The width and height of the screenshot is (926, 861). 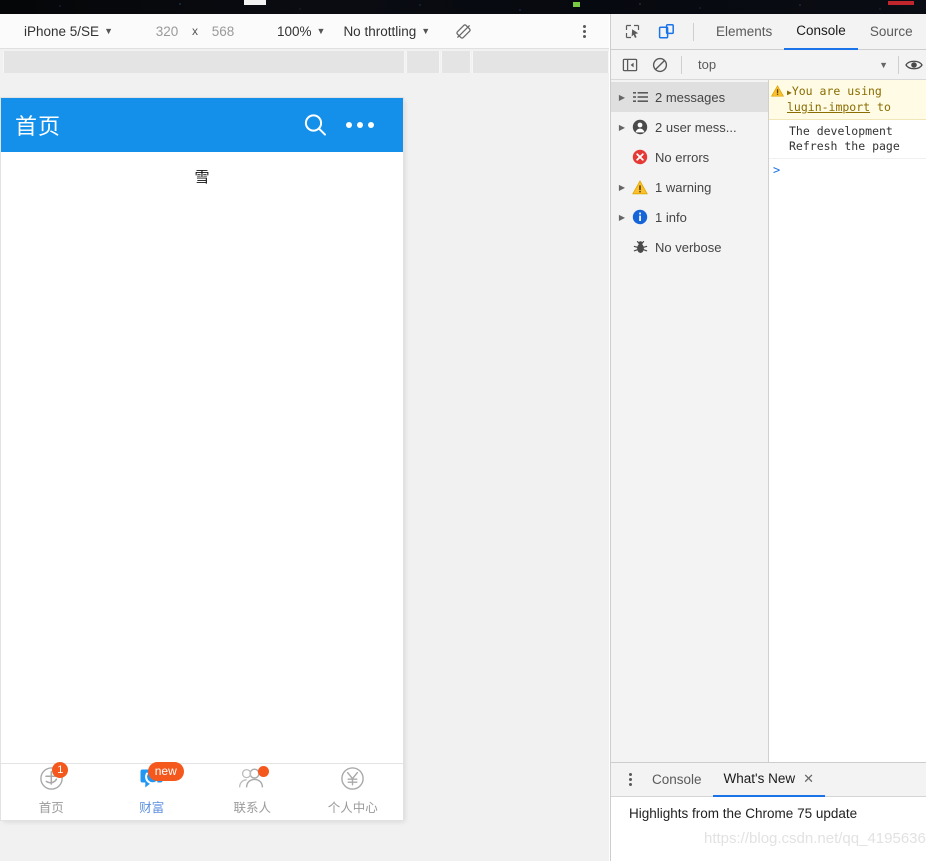 I want to click on status-badge-dot, so click(x=264, y=771).